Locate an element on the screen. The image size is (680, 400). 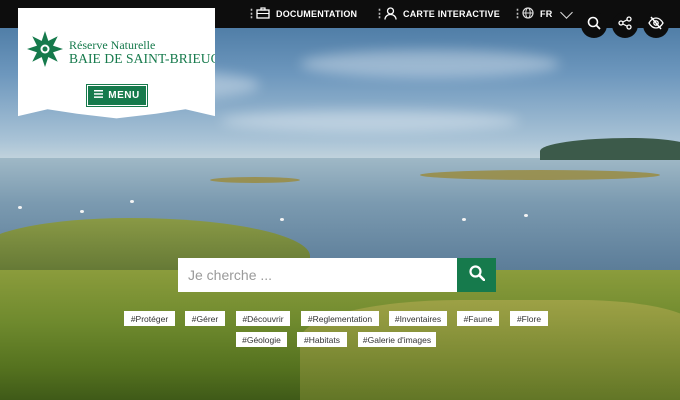
logo-title: BAIE DE SAINT-BRIEUC is located at coordinates (144, 58).